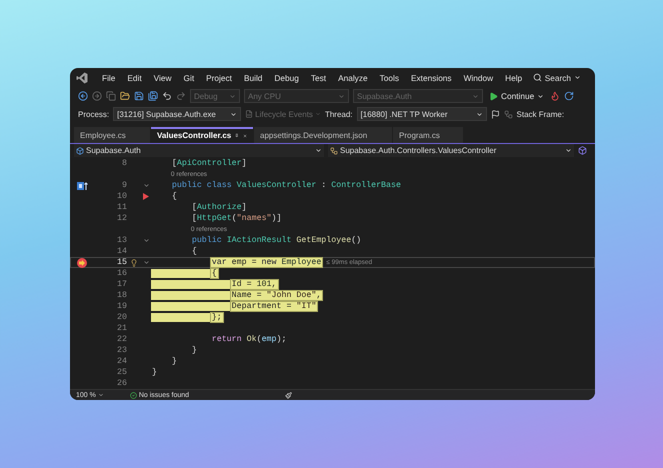 Image resolution: width=663 pixels, height=468 pixels. I want to click on menu-item: File, so click(109, 77).